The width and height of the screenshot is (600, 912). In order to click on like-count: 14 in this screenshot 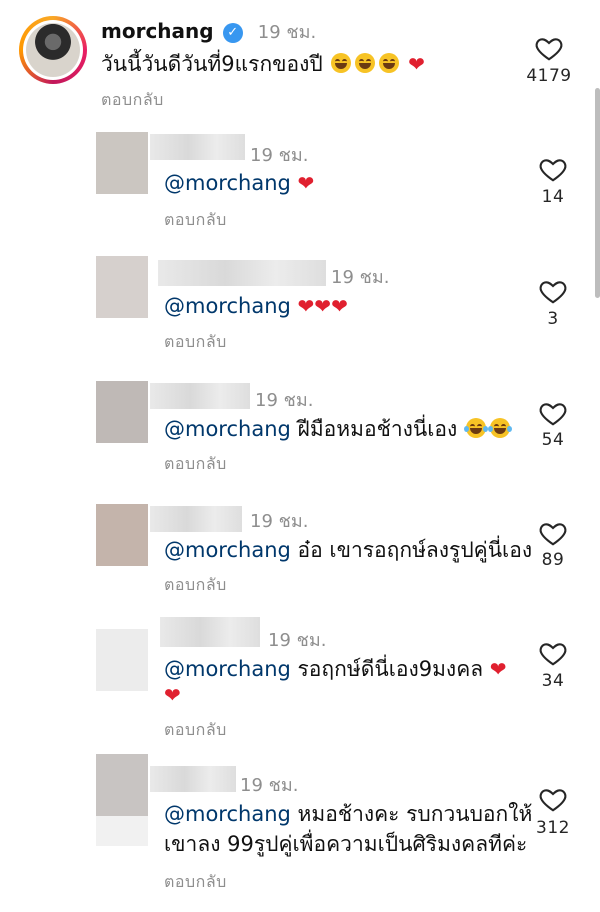, I will do `click(553, 197)`.